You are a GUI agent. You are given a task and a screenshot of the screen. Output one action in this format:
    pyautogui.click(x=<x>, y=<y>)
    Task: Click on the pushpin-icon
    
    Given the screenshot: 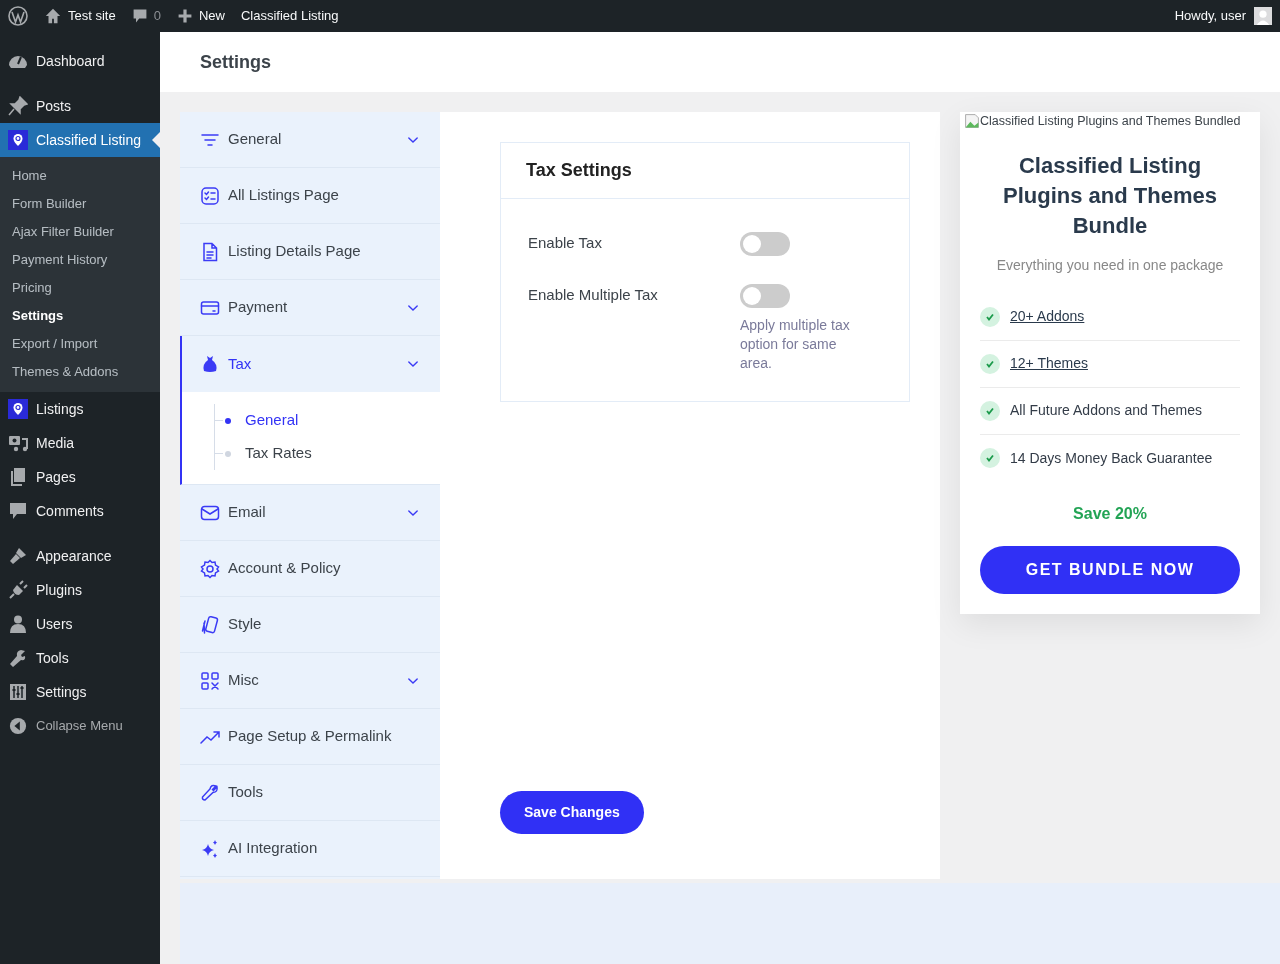 What is the action you would take?
    pyautogui.click(x=18, y=106)
    